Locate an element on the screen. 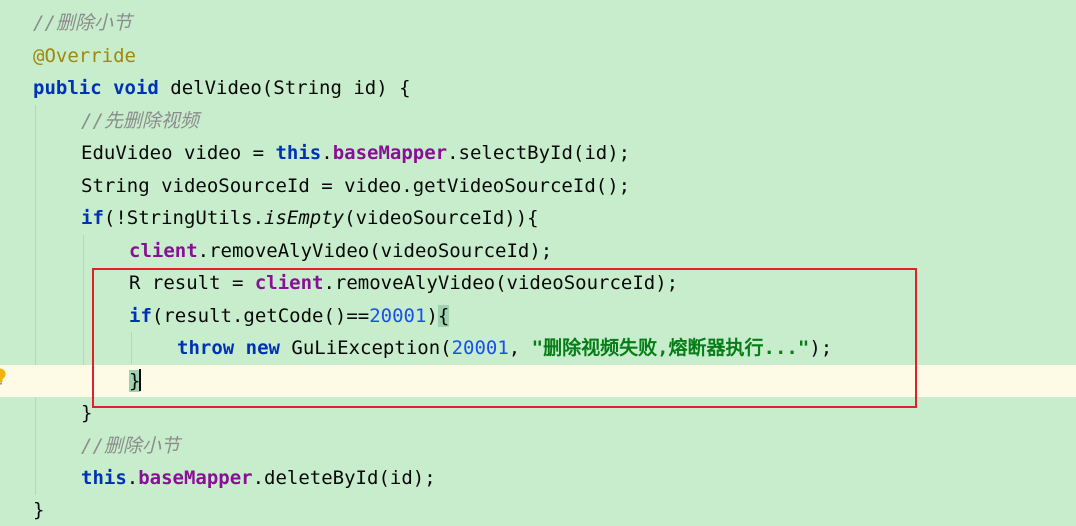 This screenshot has height=526, width=1076. code-line: @Override is located at coordinates (538, 56).